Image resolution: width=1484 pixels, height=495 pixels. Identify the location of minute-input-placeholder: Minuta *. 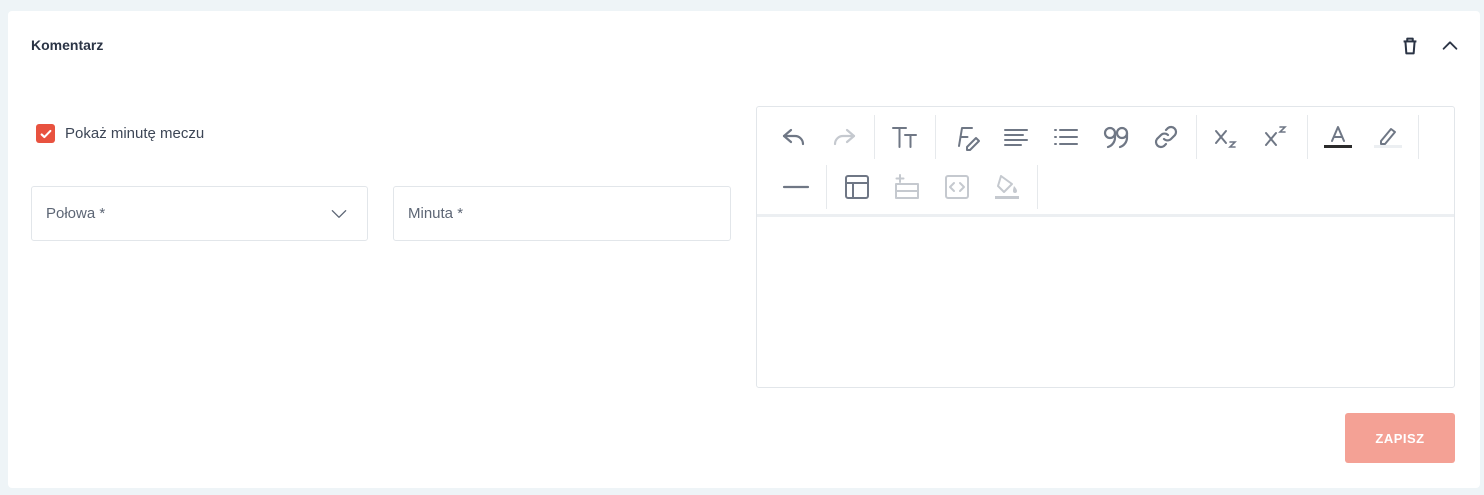
(436, 213).